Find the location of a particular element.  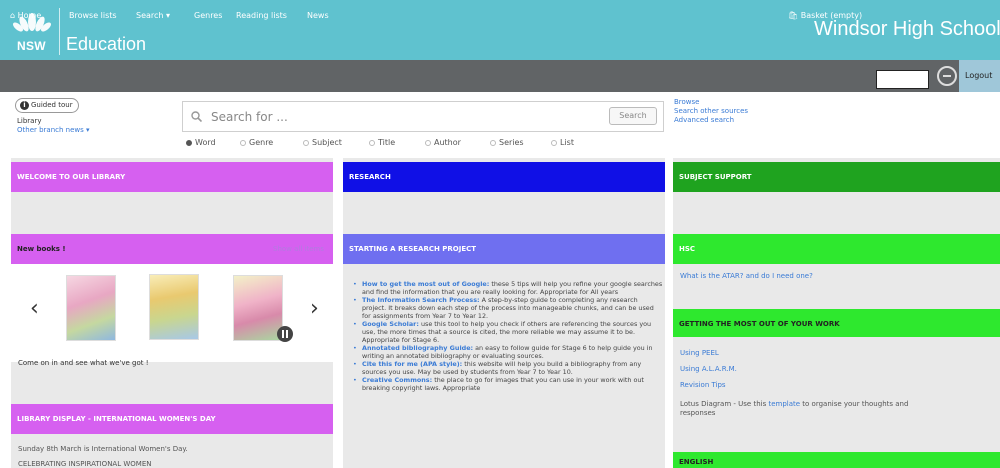

english-header: ENGLISH is located at coordinates (836, 460).